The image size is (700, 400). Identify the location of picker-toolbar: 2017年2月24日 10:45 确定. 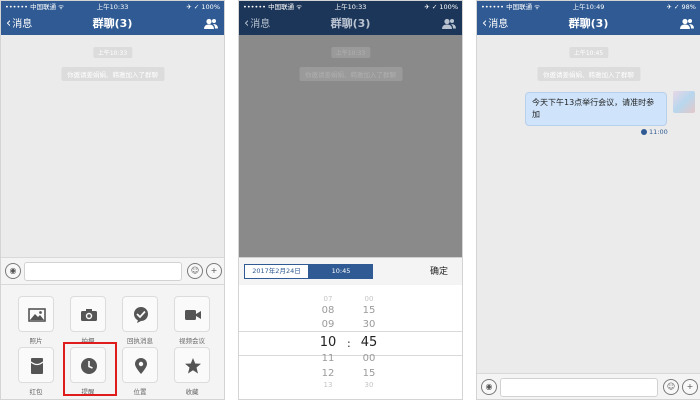
(350, 271).